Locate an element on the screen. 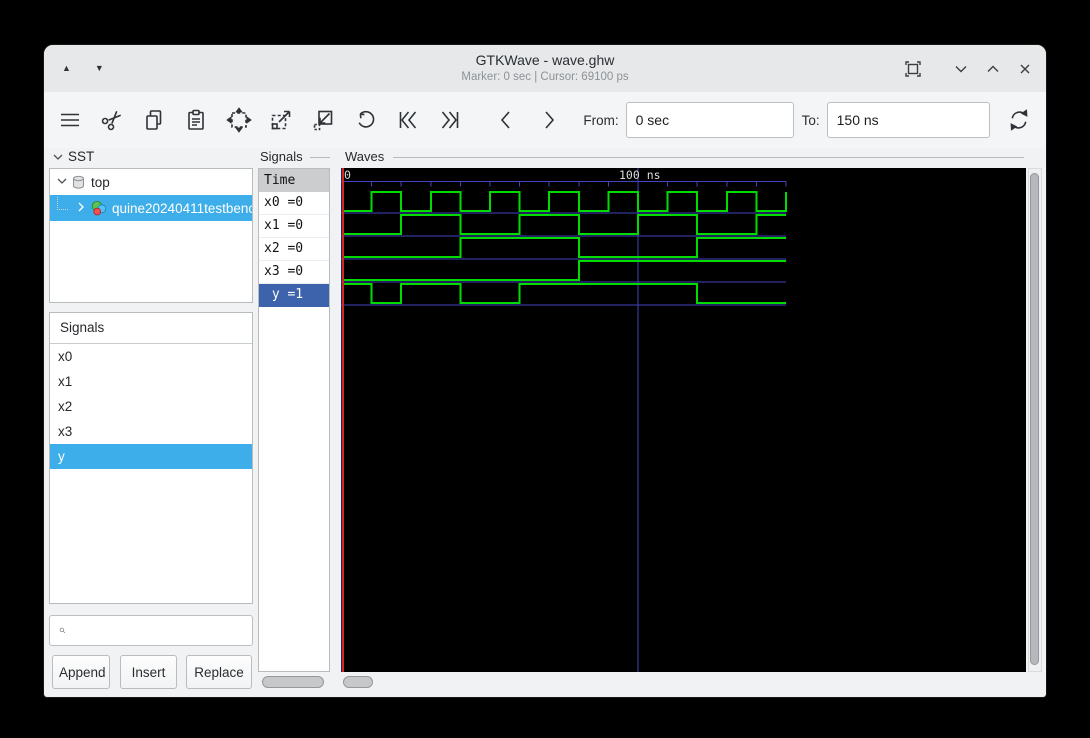 This screenshot has height=738, width=1090. append-button: Append is located at coordinates (81, 672).